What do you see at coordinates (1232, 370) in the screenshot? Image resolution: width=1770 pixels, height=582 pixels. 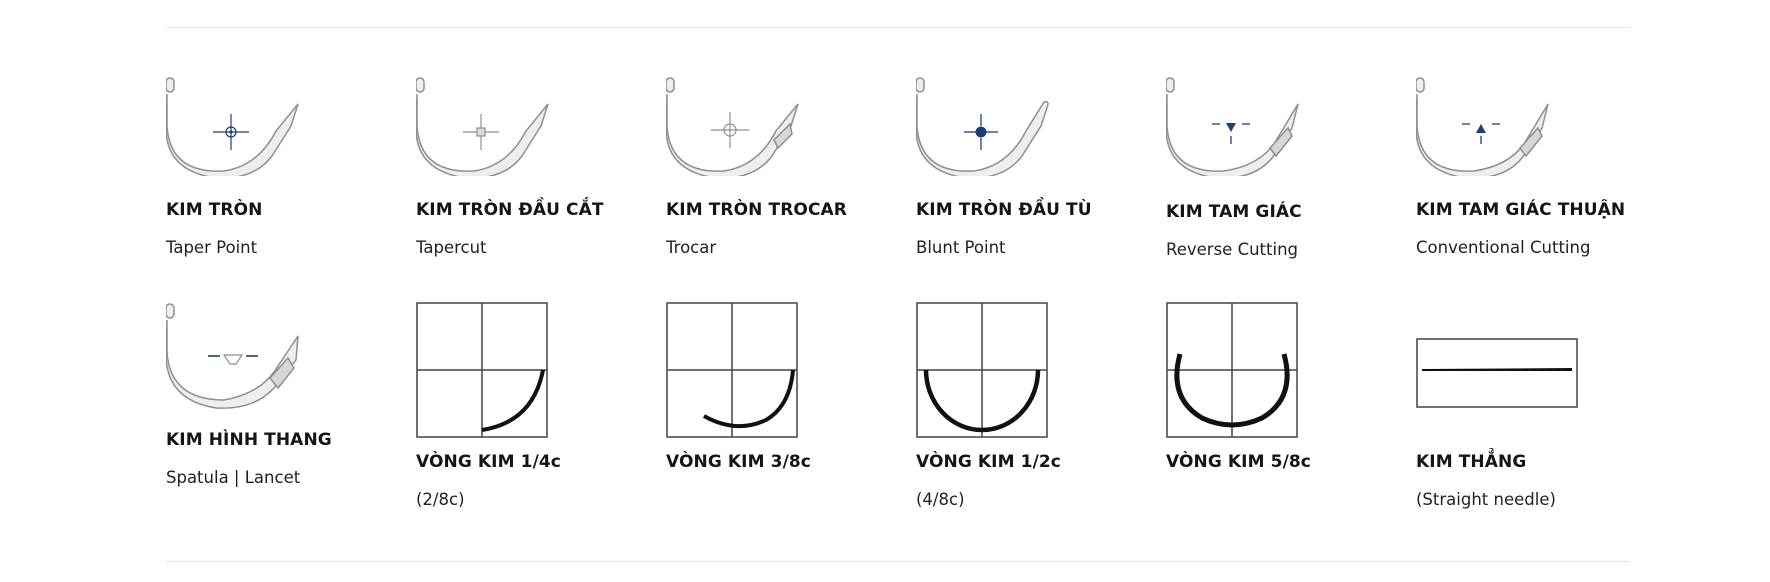 I see `five-eighths-circle-curve-icon` at bounding box center [1232, 370].